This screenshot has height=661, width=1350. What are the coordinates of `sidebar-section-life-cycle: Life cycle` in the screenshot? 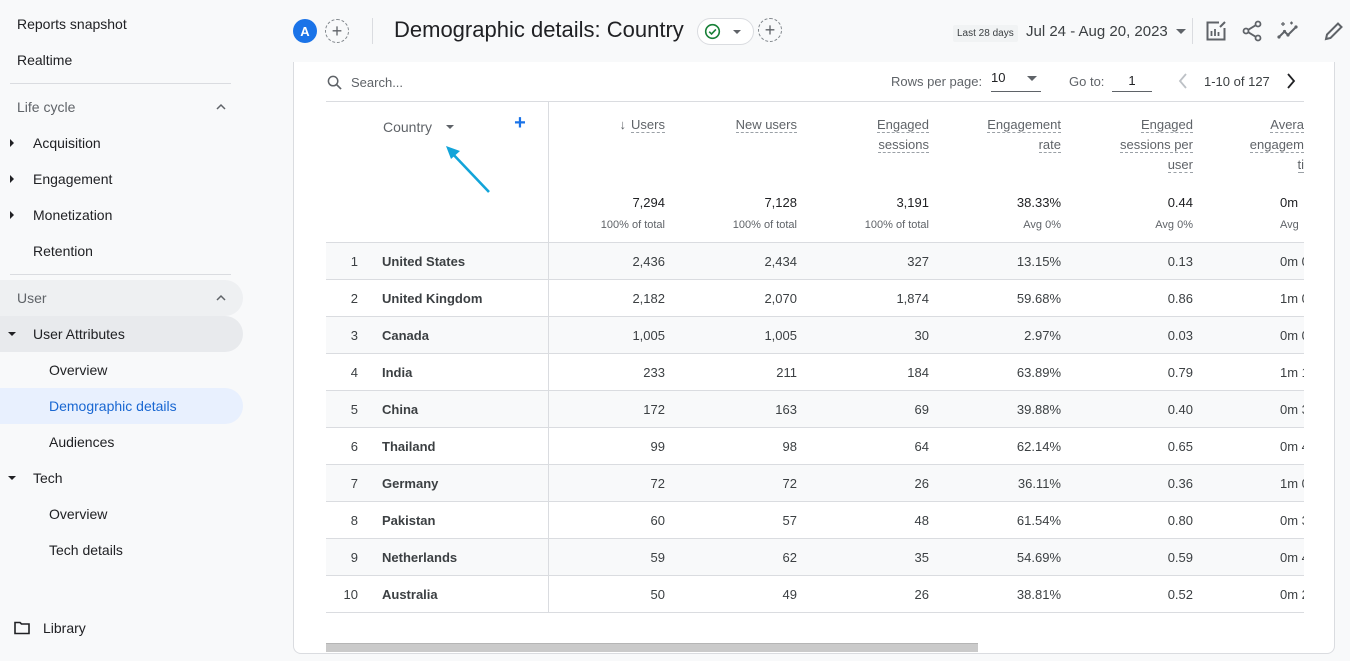 It's located at (121, 107).